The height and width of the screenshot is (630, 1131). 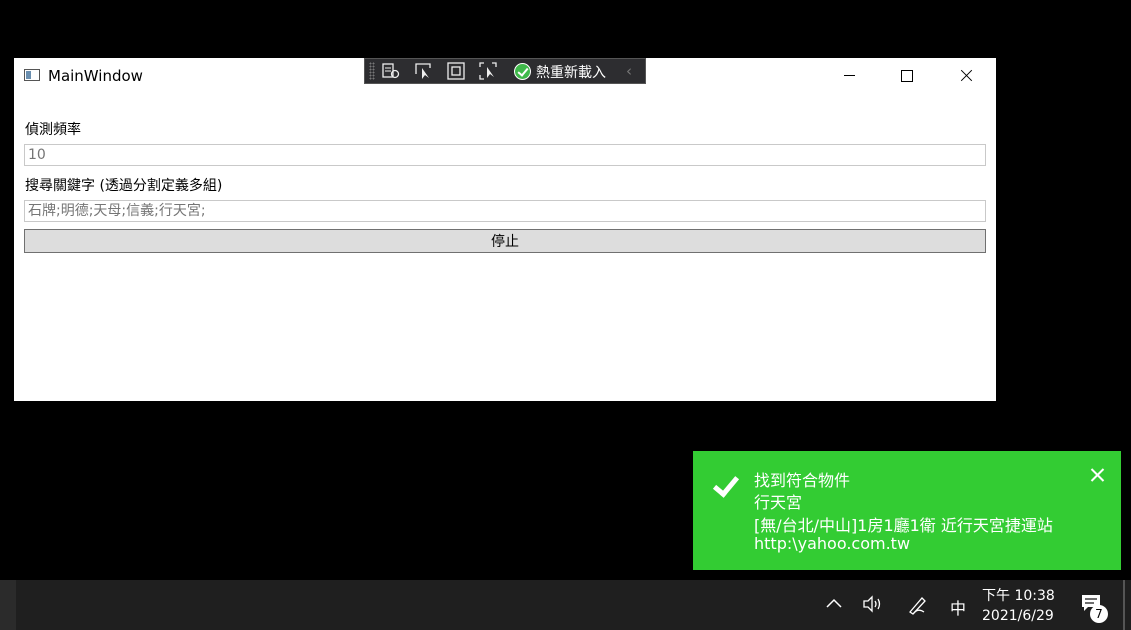 What do you see at coordinates (1099, 614) in the screenshot?
I see `notification-count-badge: 7` at bounding box center [1099, 614].